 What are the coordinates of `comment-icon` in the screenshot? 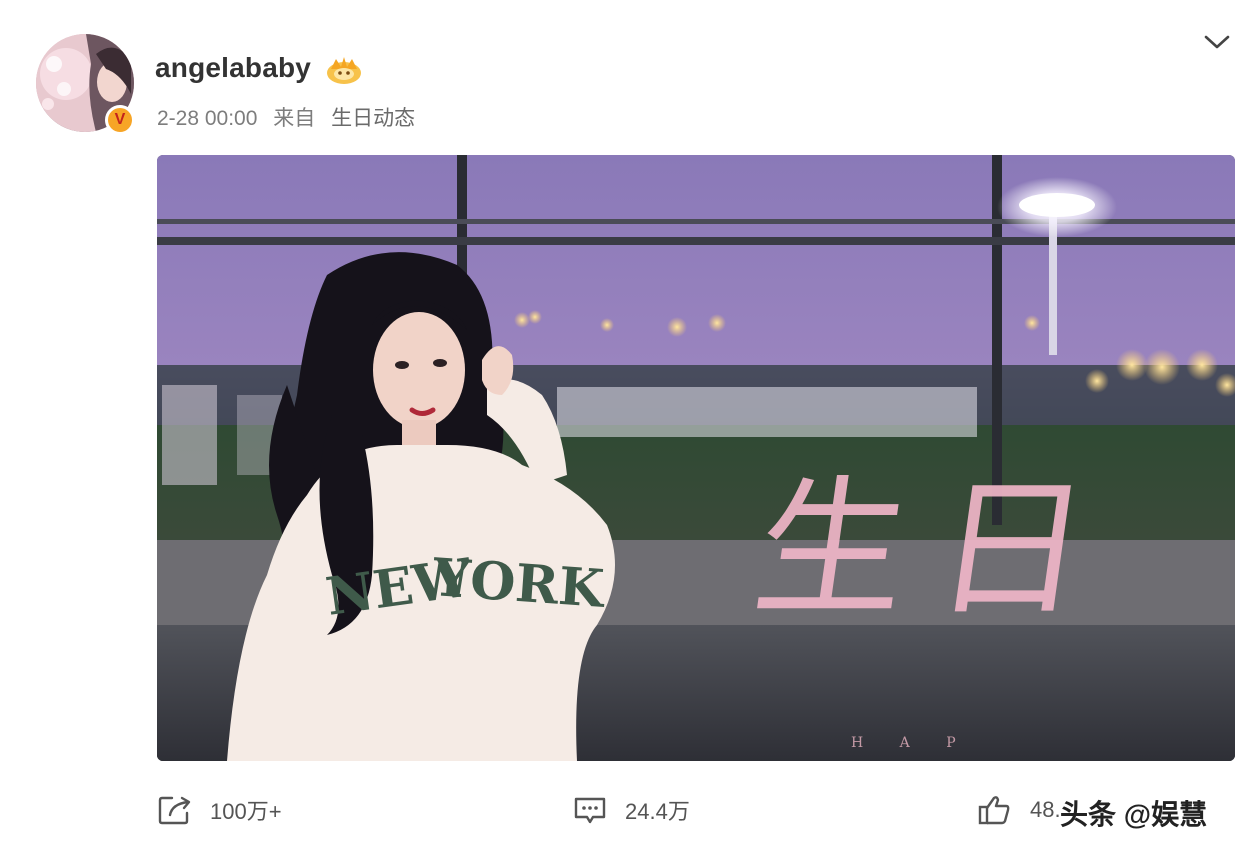 It's located at (590, 810).